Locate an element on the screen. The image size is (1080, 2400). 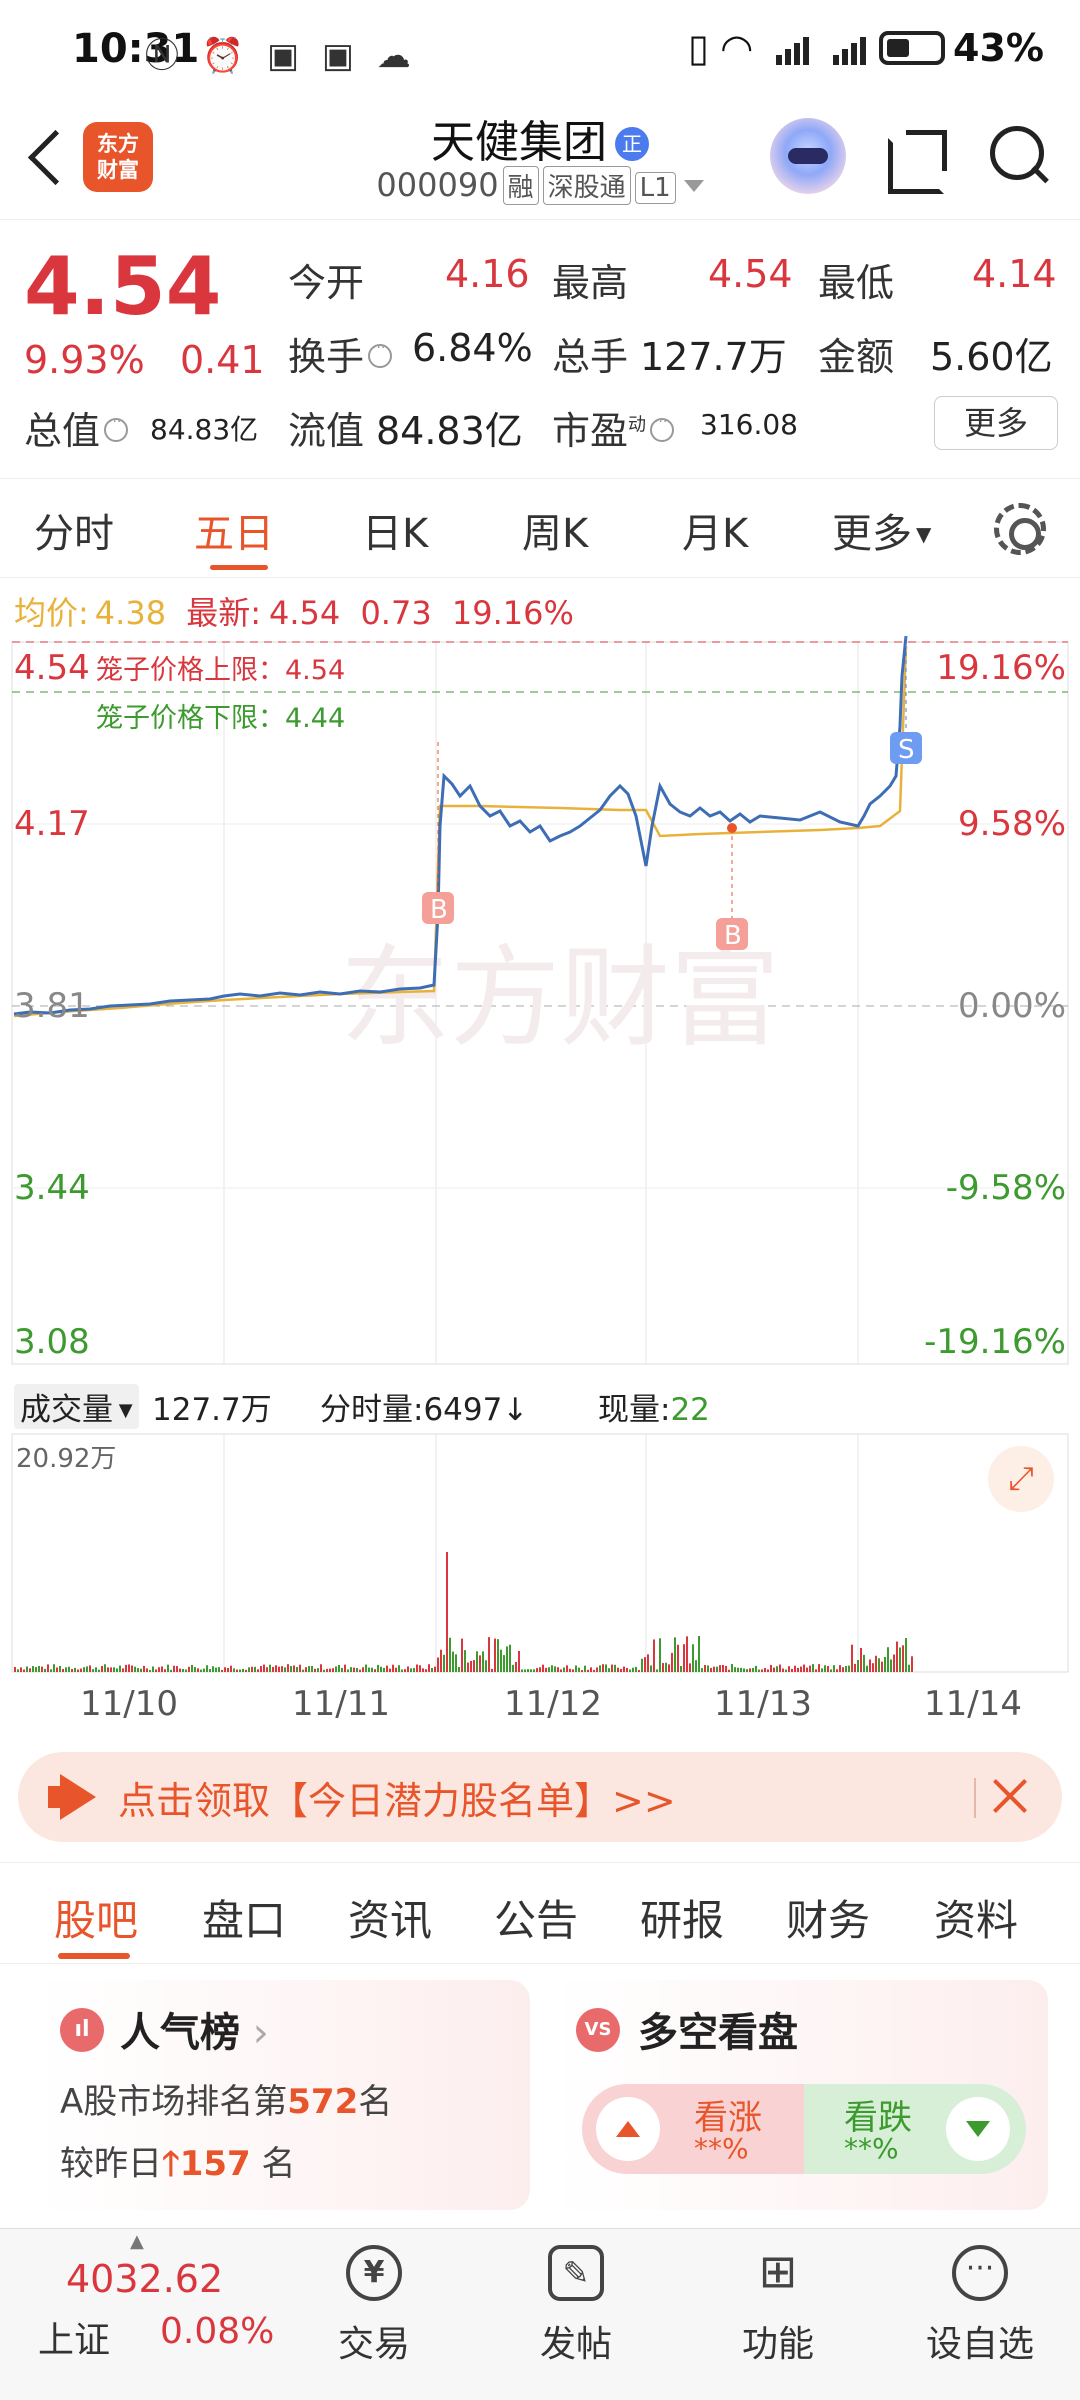
y-right-4: -9.58% is located at coordinates (1005, 1188).